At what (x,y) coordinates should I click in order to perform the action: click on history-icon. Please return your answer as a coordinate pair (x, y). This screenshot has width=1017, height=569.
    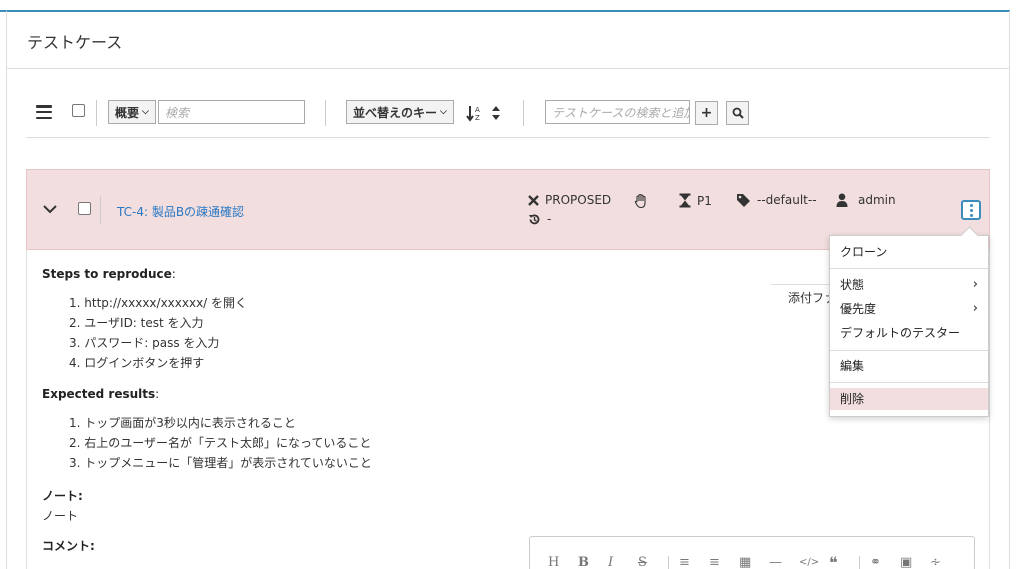
    Looking at the image, I should click on (534, 219).